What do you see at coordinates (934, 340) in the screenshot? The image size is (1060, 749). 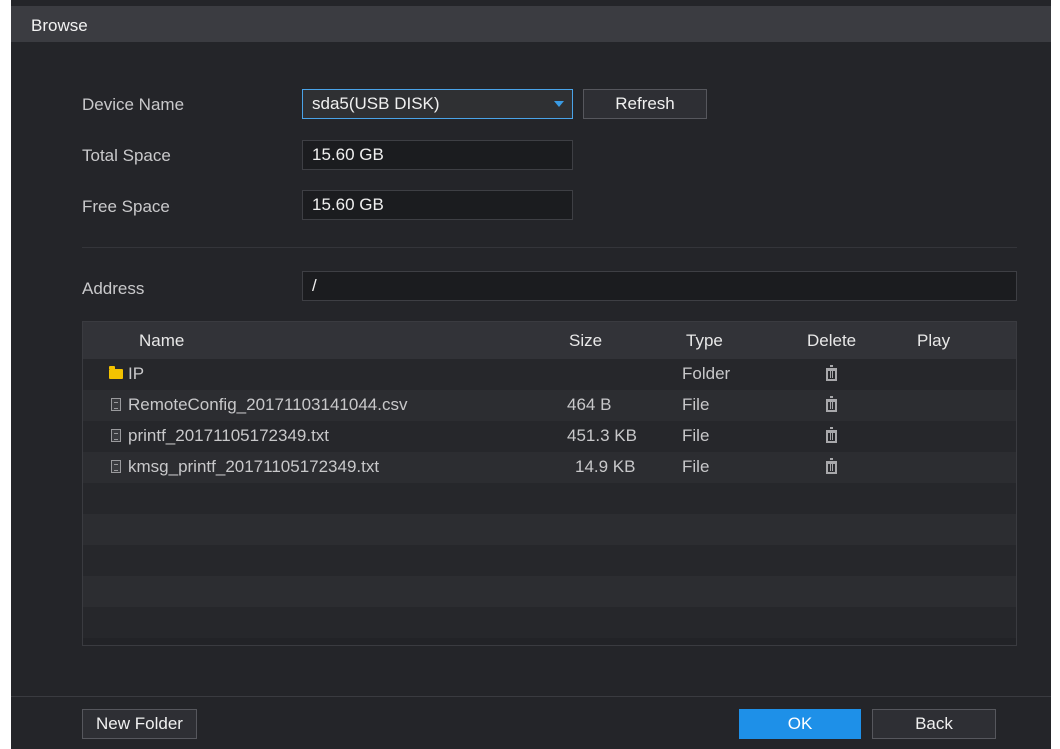 I see `column-play: Play` at bounding box center [934, 340].